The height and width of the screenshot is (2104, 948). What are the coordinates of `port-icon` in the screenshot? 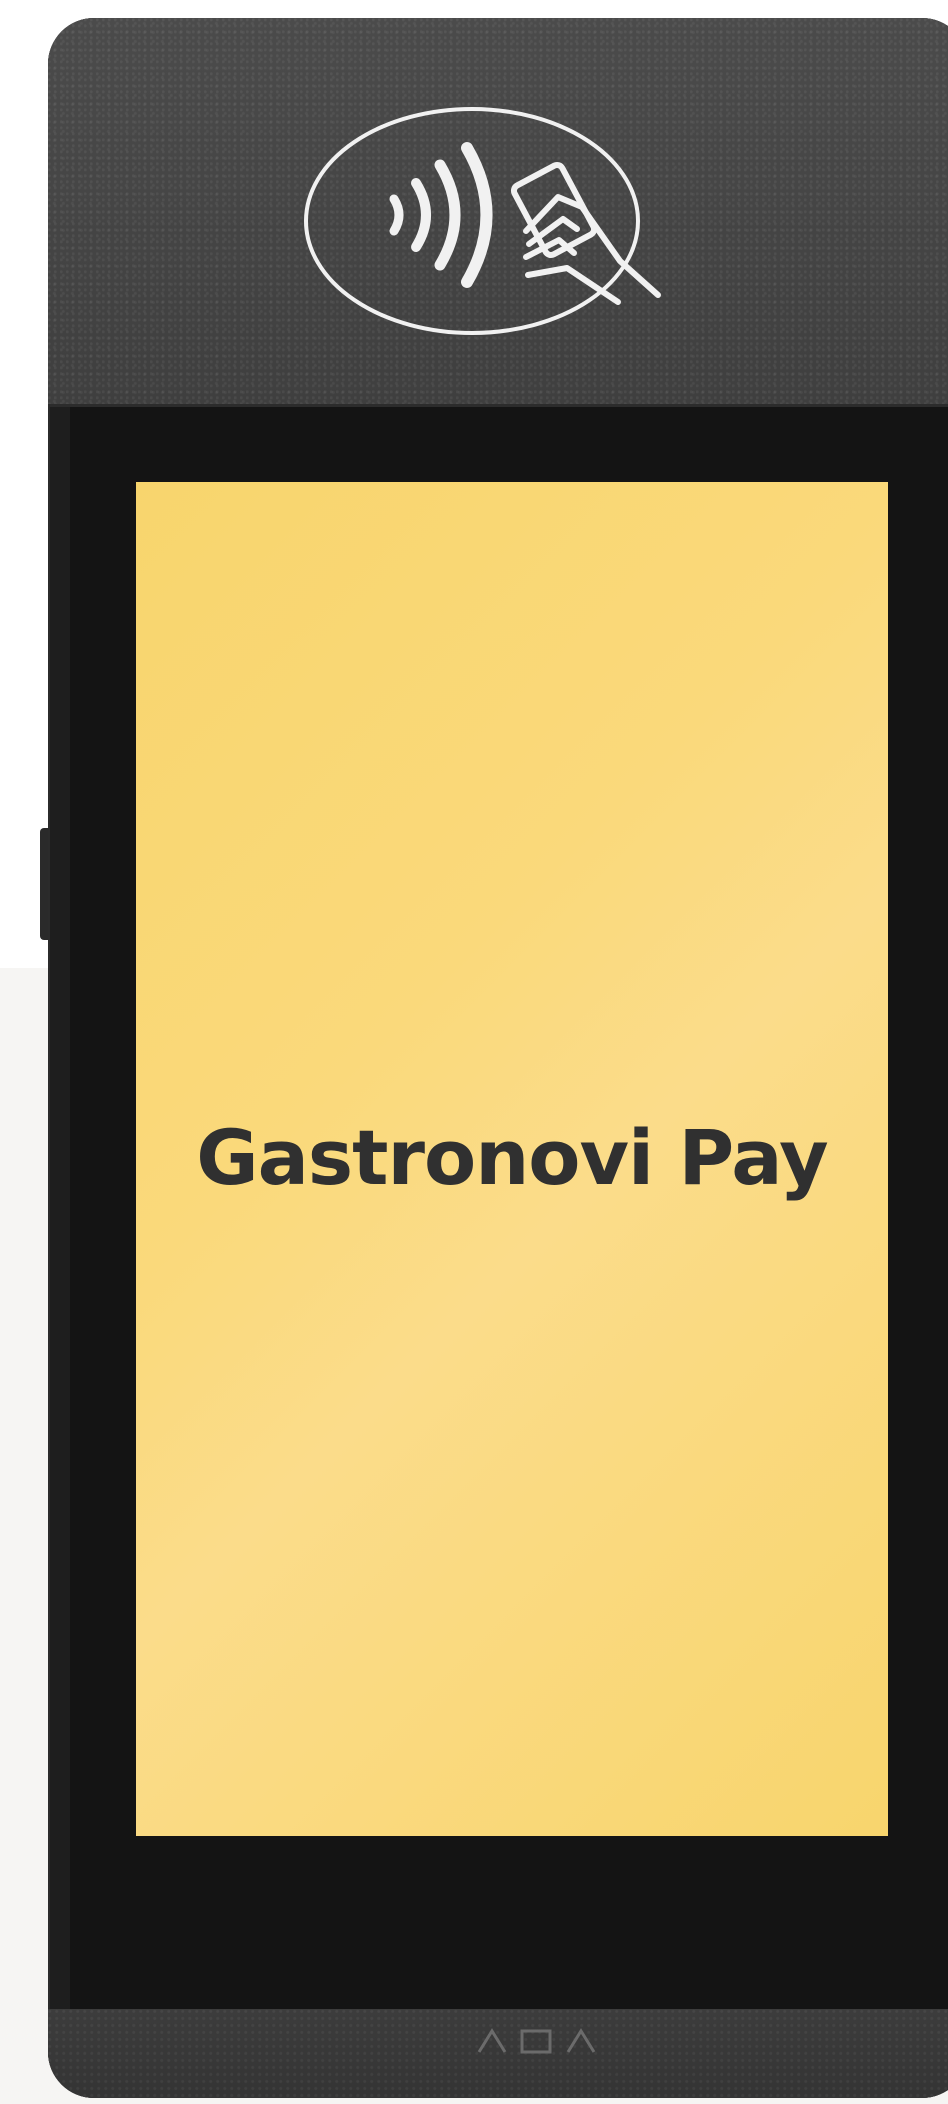 It's located at (536, 2041).